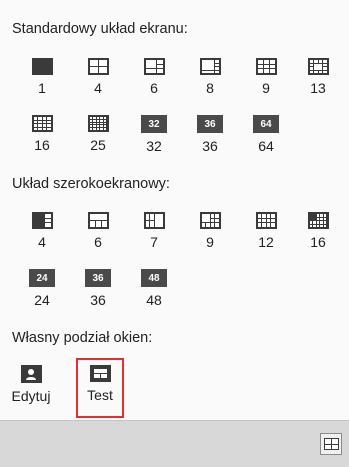  I want to click on wide-layout-12: 12, so click(266, 231).